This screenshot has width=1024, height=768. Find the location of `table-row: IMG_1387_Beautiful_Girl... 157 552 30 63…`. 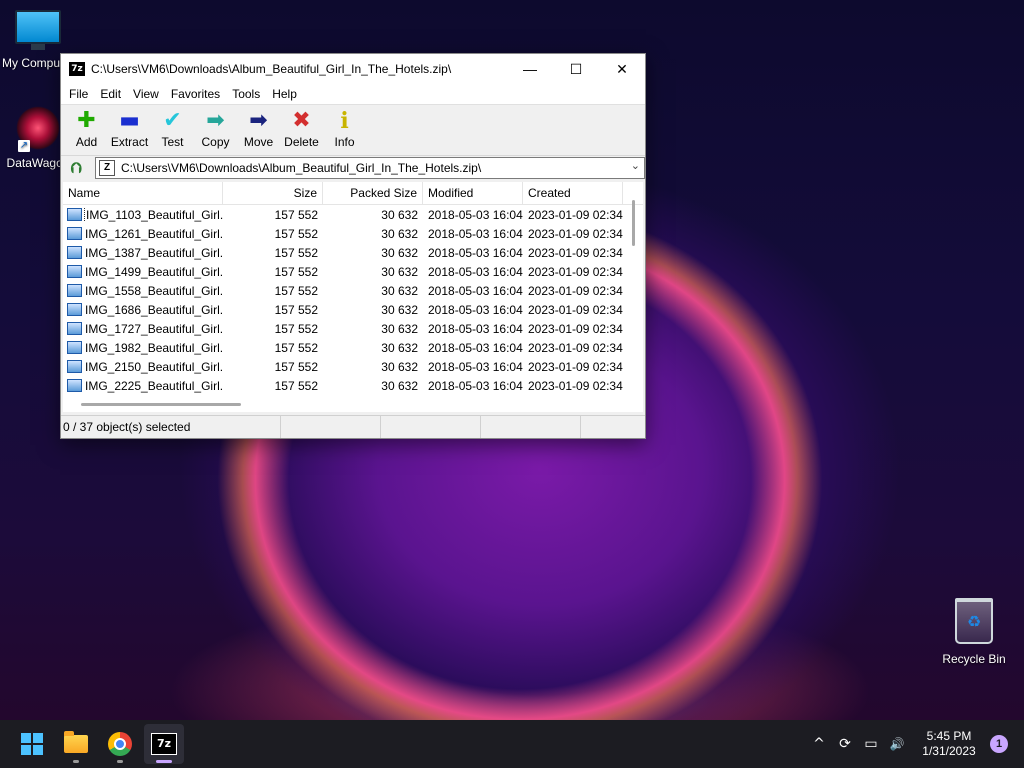

table-row: IMG_1387_Beautiful_Girl... 157 552 30 63… is located at coordinates (353, 252).